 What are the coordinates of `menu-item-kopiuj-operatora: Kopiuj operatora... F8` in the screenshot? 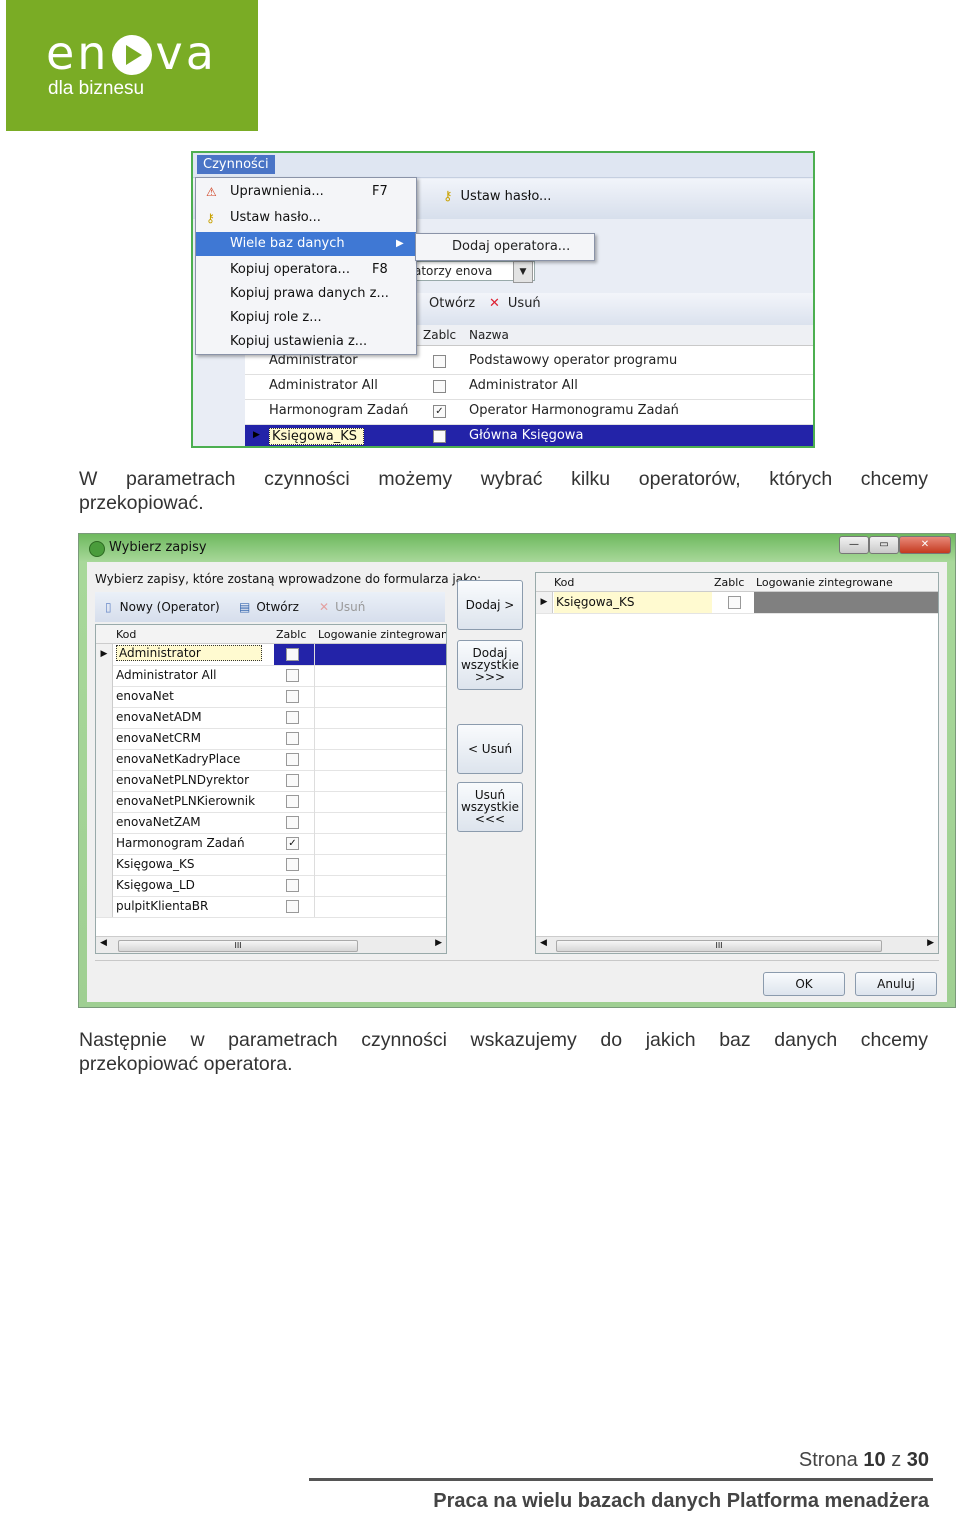 It's located at (306, 270).